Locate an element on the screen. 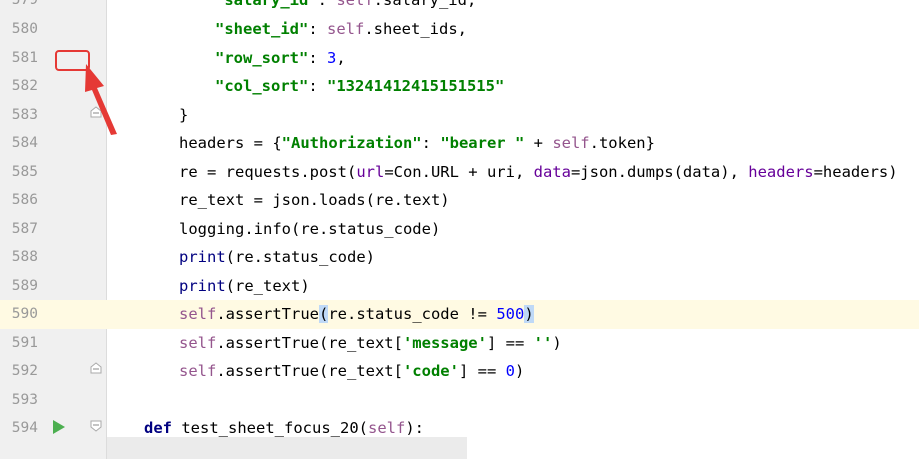  code-text: "row_sort": 3, is located at coordinates (226, 58).